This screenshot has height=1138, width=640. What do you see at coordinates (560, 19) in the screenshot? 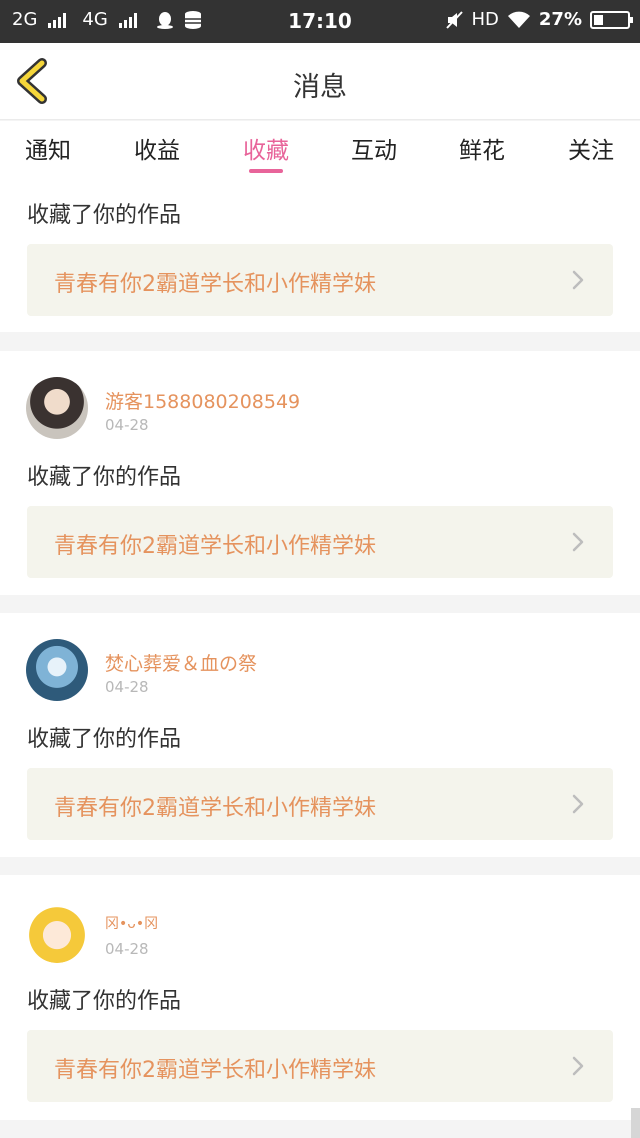
I see `battery-percent: 27%` at bounding box center [560, 19].